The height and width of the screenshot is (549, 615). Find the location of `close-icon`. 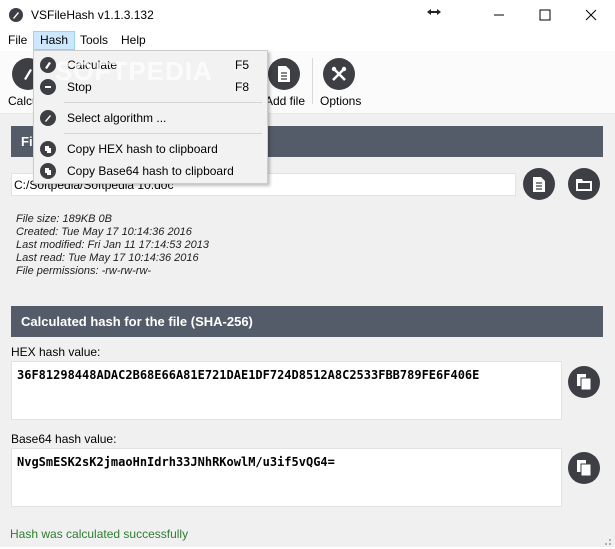

close-icon is located at coordinates (591, 15).